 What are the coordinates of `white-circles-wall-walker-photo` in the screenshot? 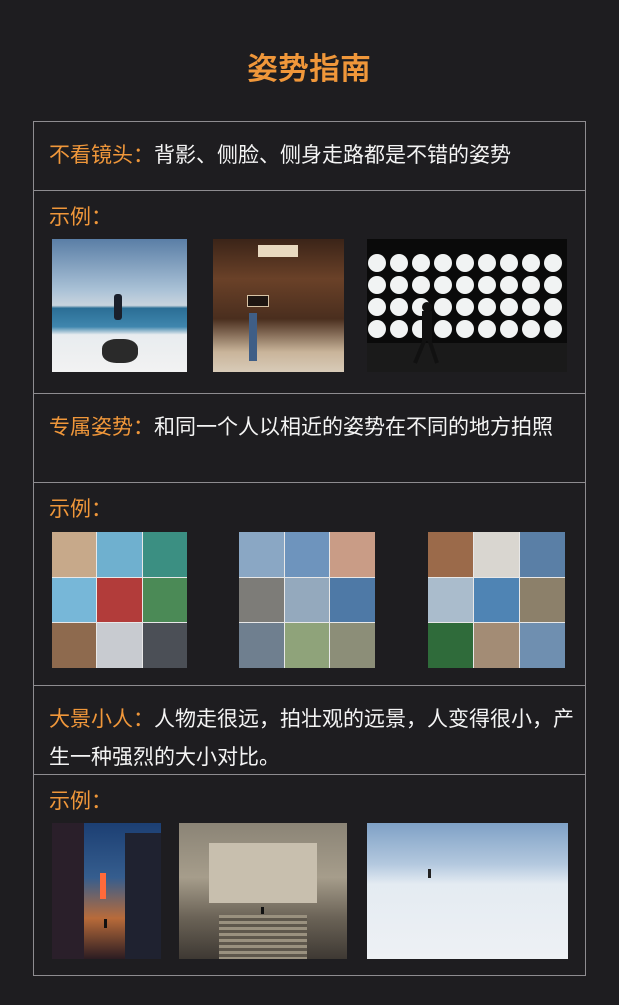 It's located at (467, 305).